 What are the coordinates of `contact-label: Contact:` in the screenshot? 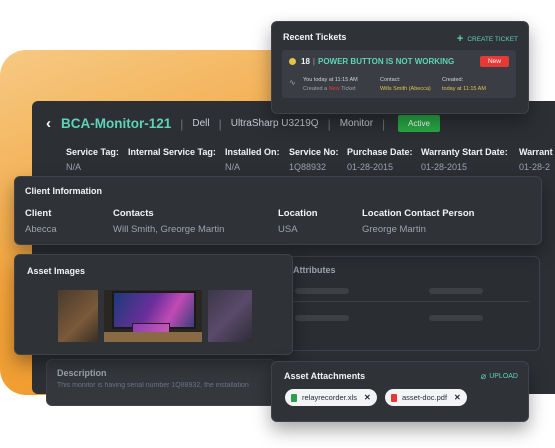 It's located at (390, 80).